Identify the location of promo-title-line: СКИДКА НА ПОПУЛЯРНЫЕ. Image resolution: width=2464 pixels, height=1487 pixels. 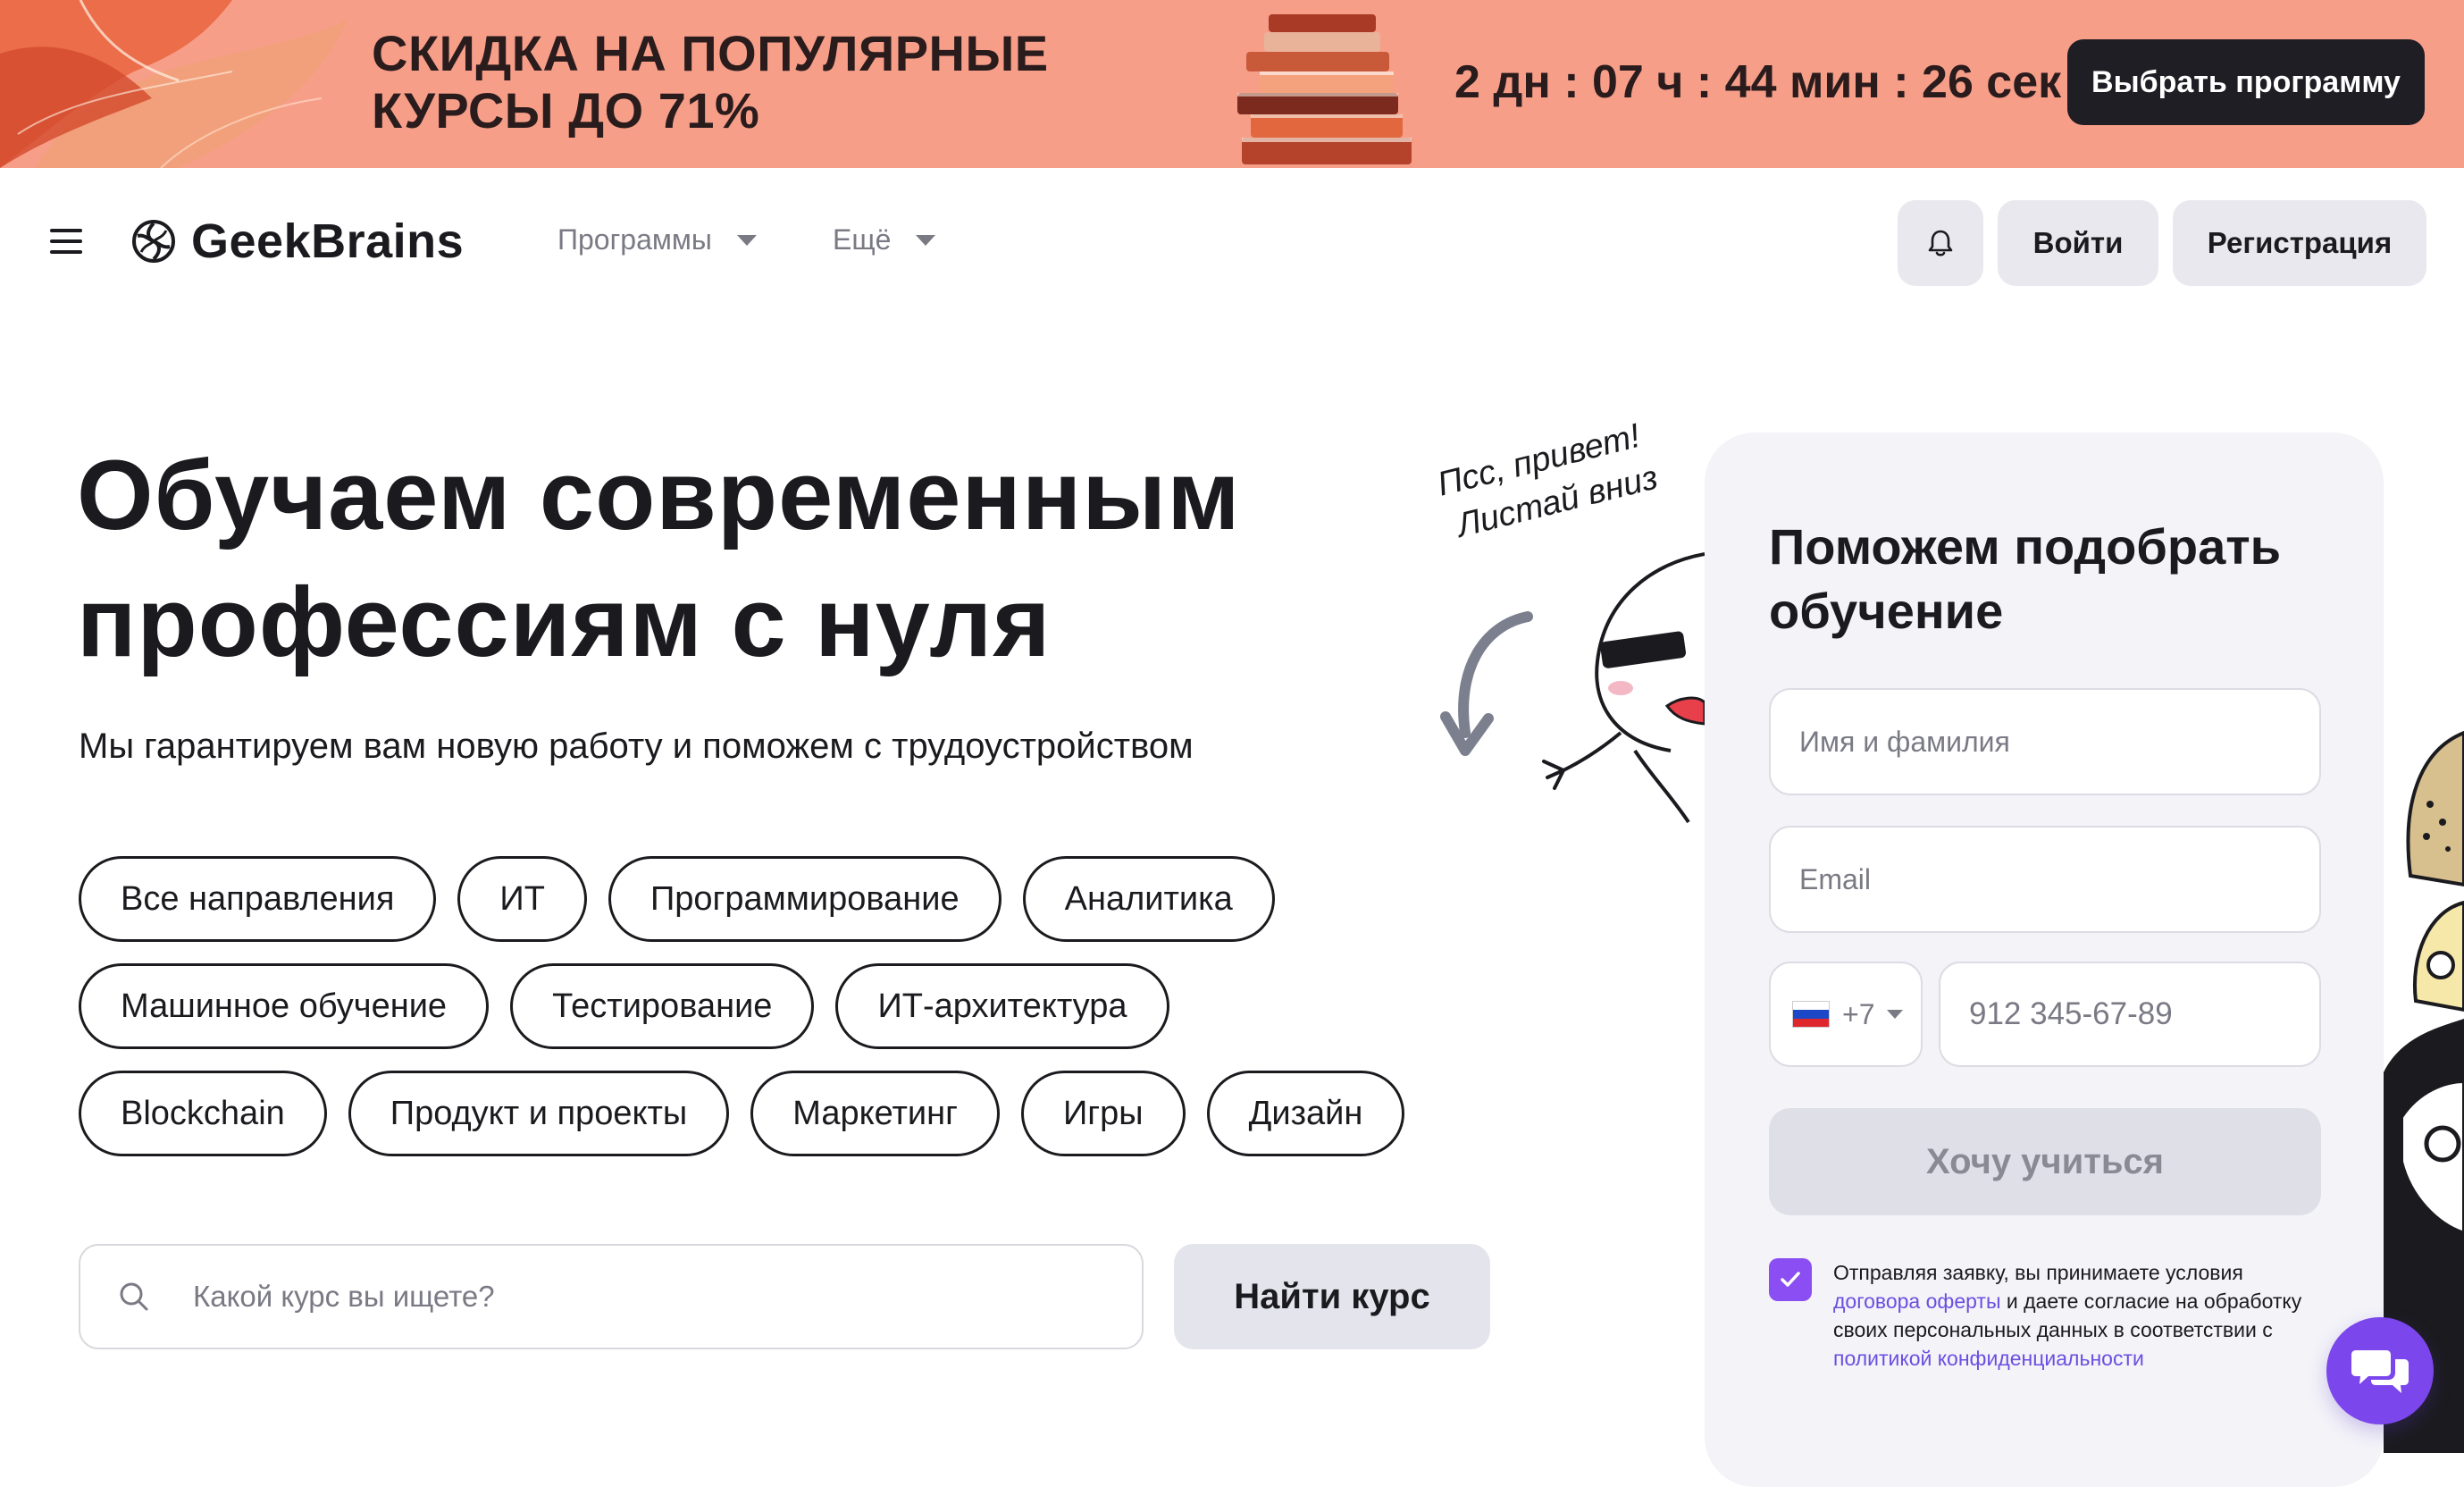
(711, 53).